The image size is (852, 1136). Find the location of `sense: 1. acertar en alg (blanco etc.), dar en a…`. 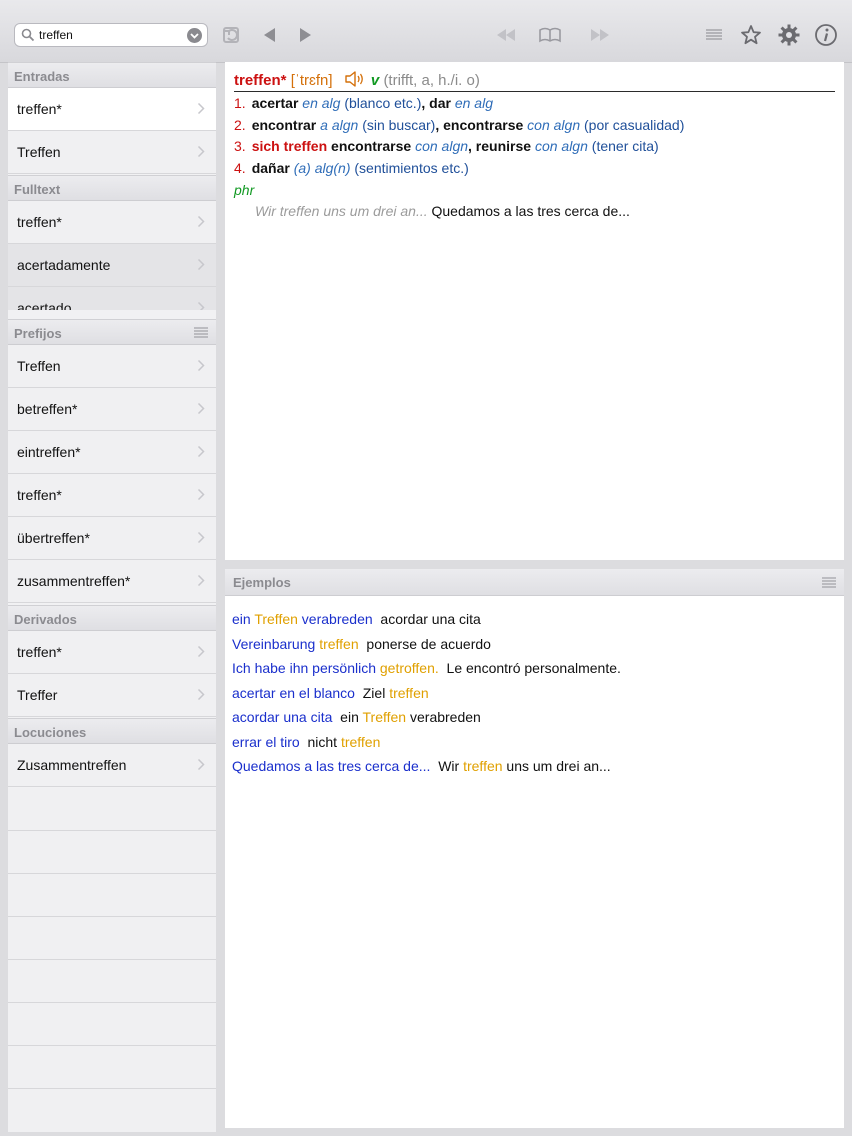

sense: 1. acertar en alg (blanco etc.), dar en a… is located at coordinates (363, 103).